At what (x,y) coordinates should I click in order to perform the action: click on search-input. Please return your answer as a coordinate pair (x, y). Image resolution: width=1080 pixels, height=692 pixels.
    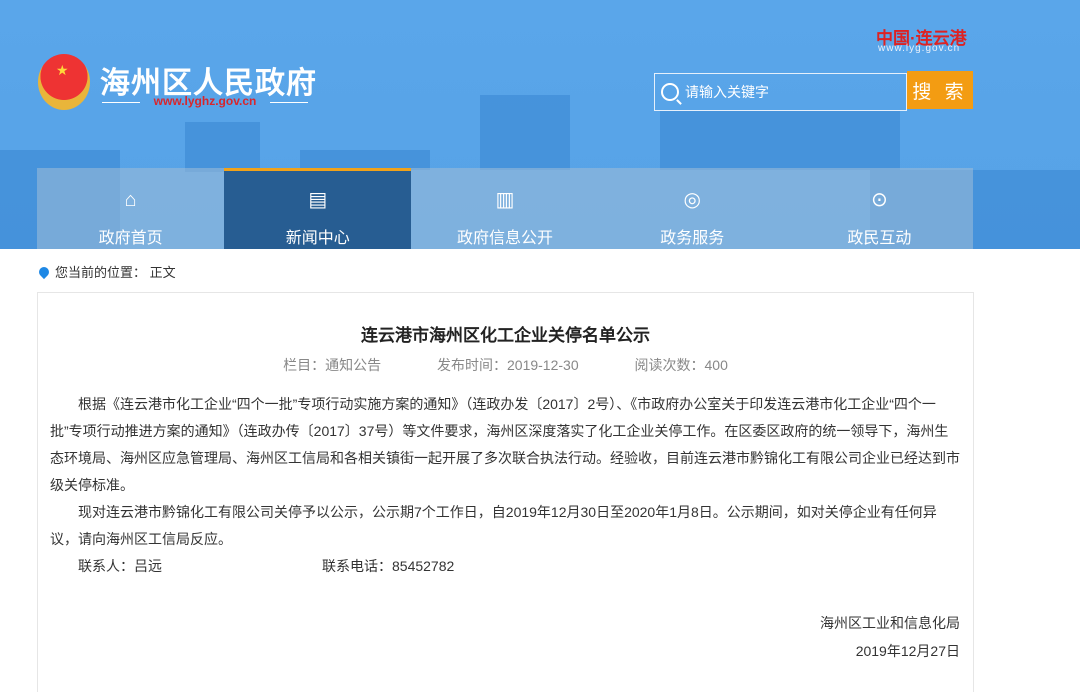
    Looking at the image, I should click on (785, 92).